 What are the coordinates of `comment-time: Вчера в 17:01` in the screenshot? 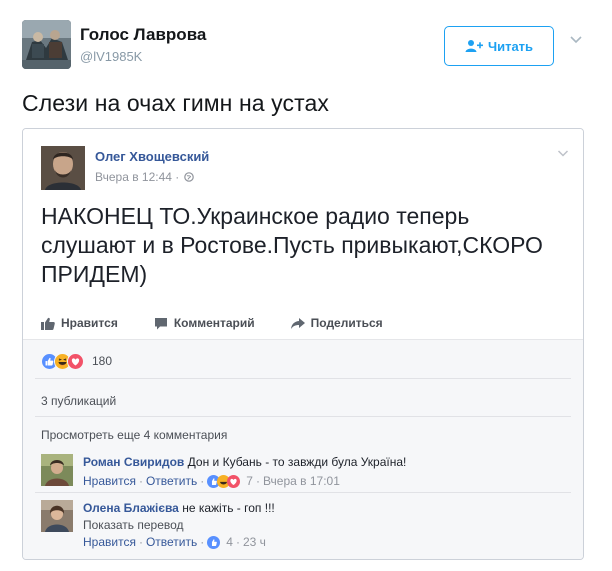 It's located at (301, 481).